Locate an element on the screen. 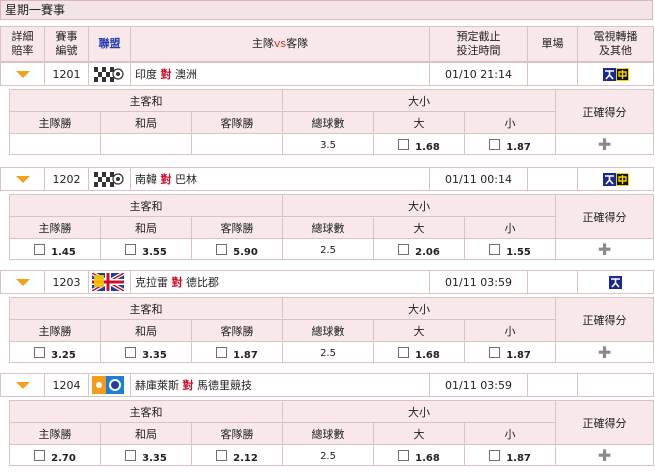  small-odds-value: 1.87 is located at coordinates (518, 147).